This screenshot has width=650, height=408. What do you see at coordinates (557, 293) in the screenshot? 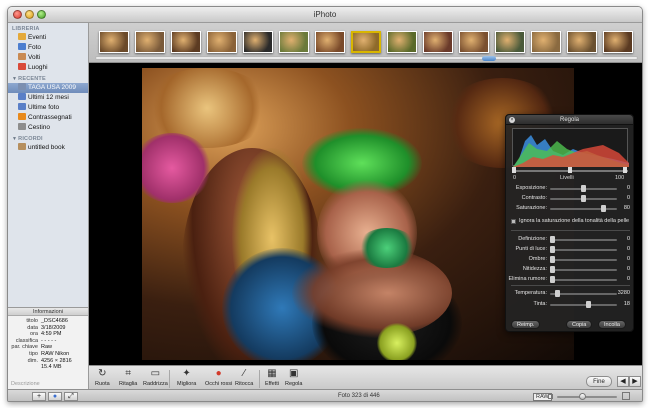
I see `temperatura-slider-knob` at bounding box center [557, 293].